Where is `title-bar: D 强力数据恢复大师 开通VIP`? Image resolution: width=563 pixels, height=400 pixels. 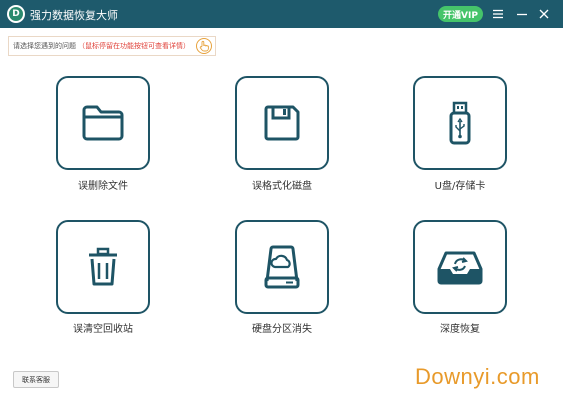
title-bar: D 强力数据恢复大师 开通VIP is located at coordinates (281, 14).